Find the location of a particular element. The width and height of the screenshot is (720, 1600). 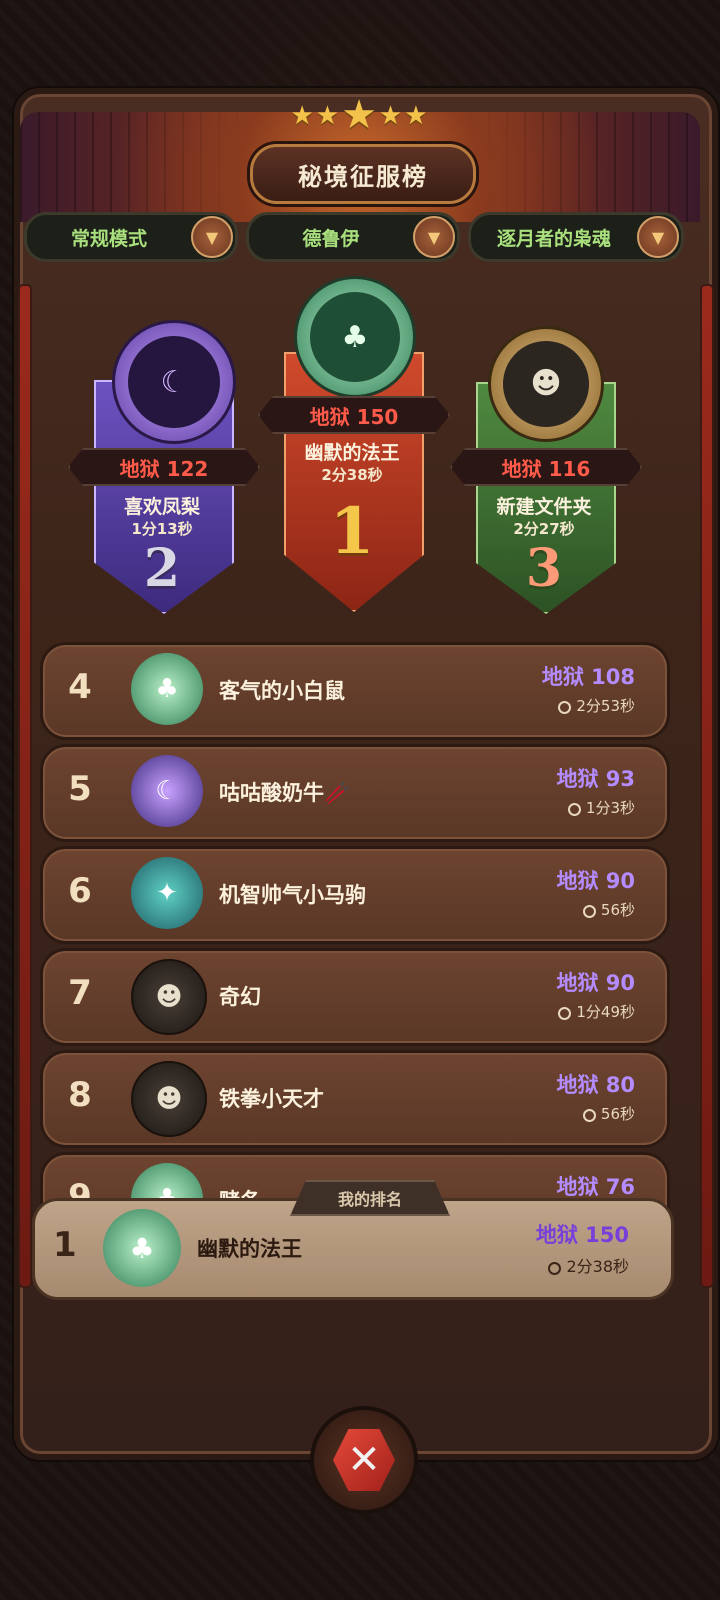

skin-dropdown: 逐月者的枭魂 ▼ is located at coordinates (576, 237).